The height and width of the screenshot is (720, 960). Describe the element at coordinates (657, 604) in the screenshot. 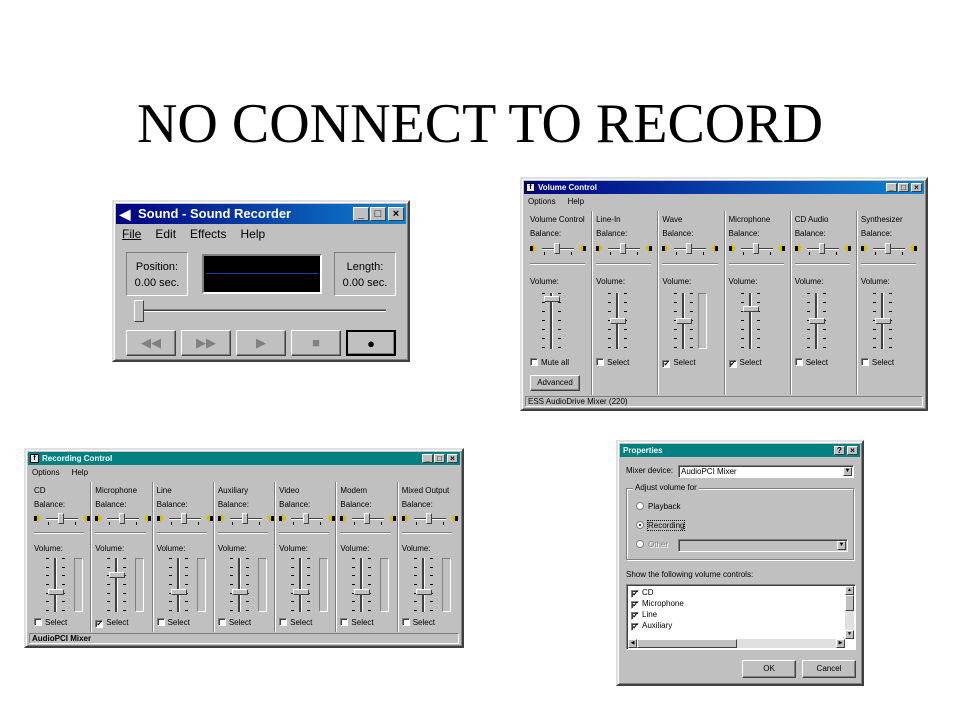

I see `list-item: ✓ Microphone` at that location.